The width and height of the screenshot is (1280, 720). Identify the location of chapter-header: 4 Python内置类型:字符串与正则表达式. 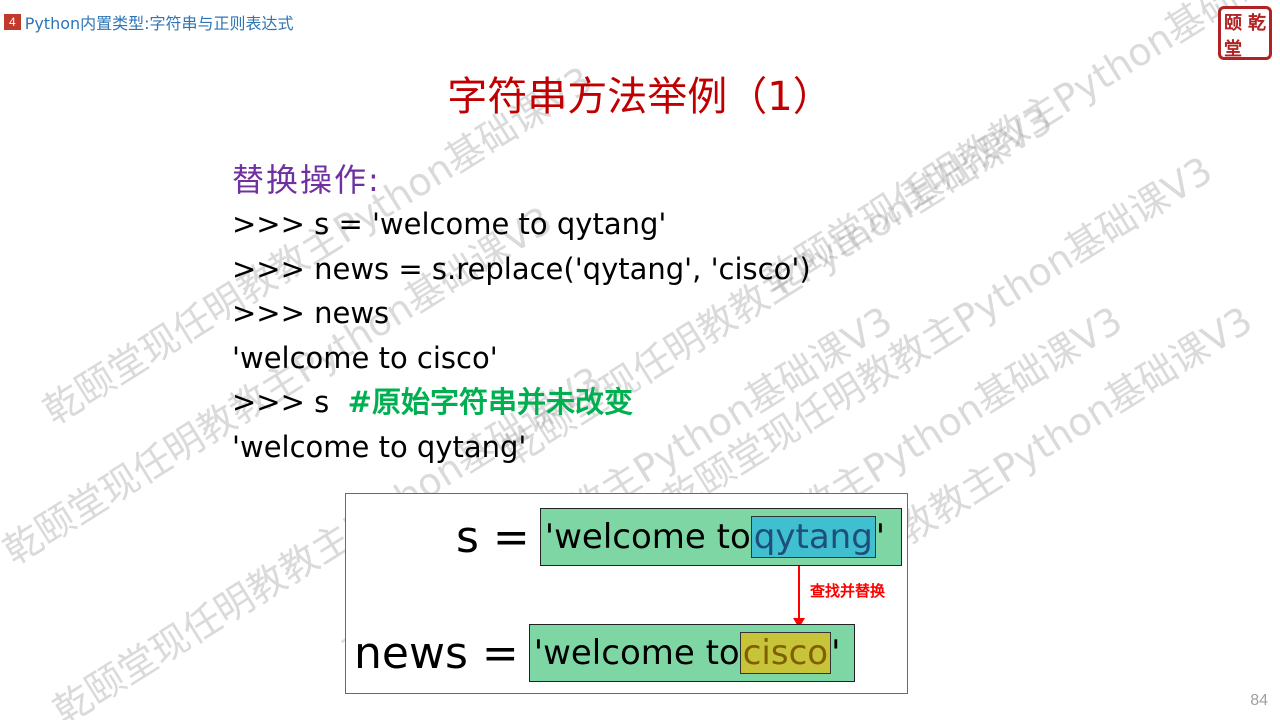
(147, 22).